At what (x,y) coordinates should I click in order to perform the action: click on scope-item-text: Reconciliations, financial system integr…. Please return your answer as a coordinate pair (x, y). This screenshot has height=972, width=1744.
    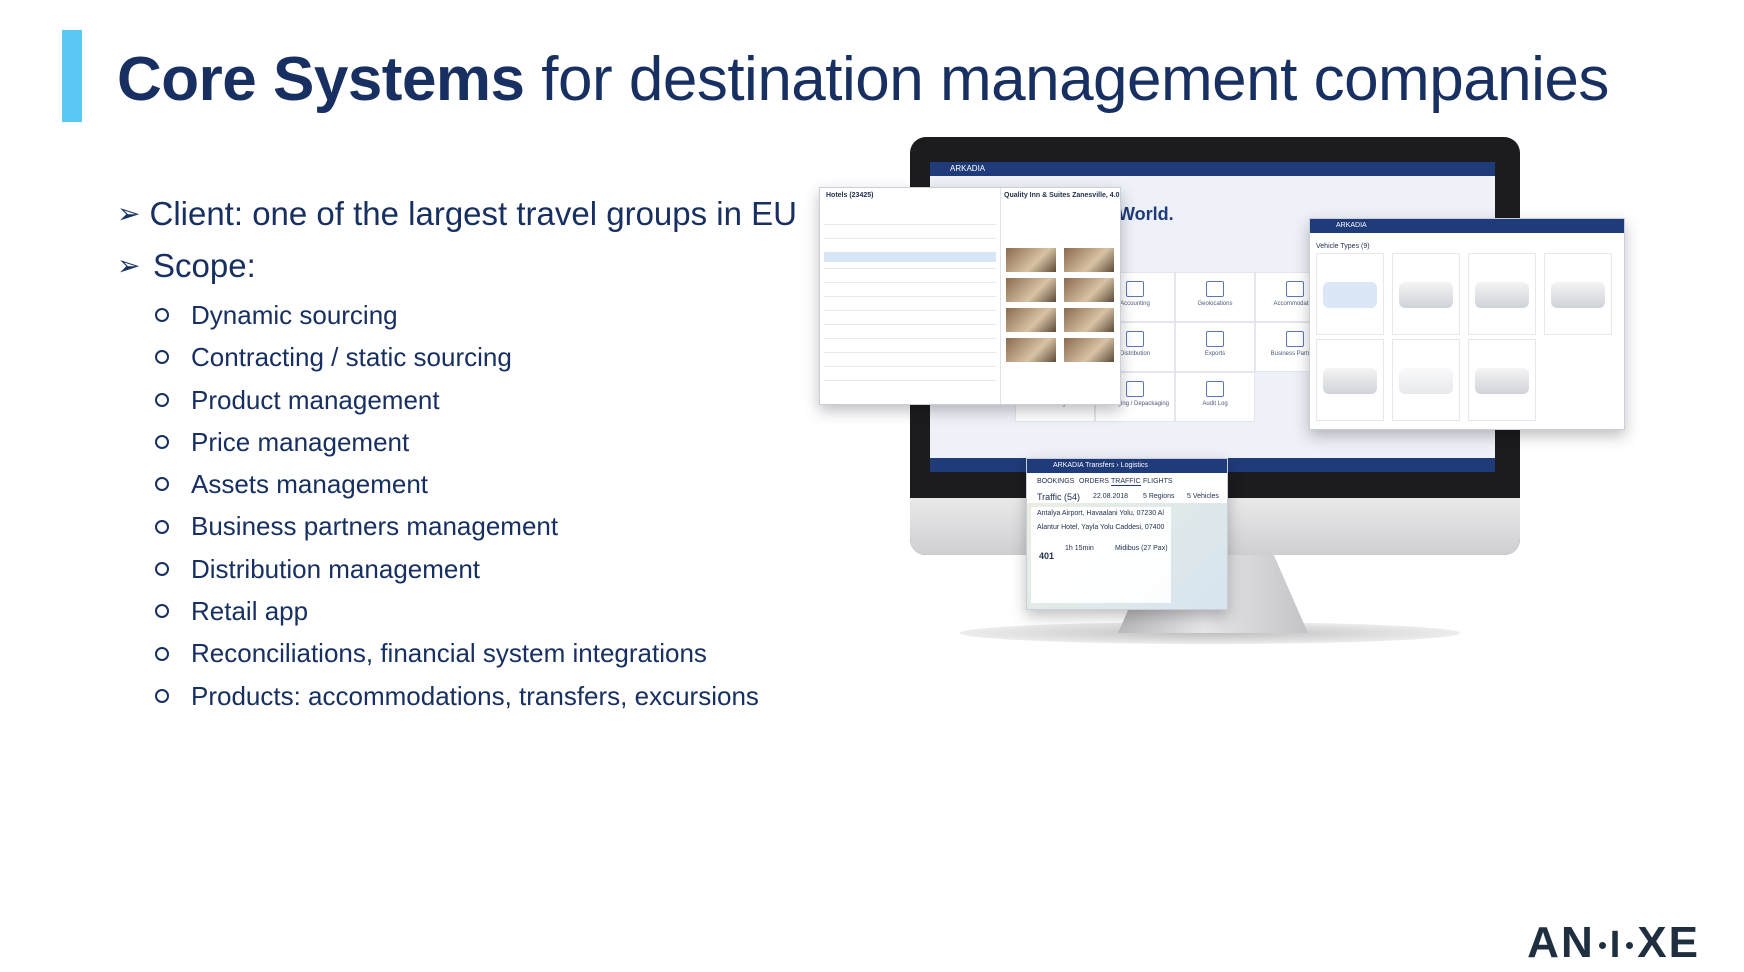
    Looking at the image, I should click on (449, 653).